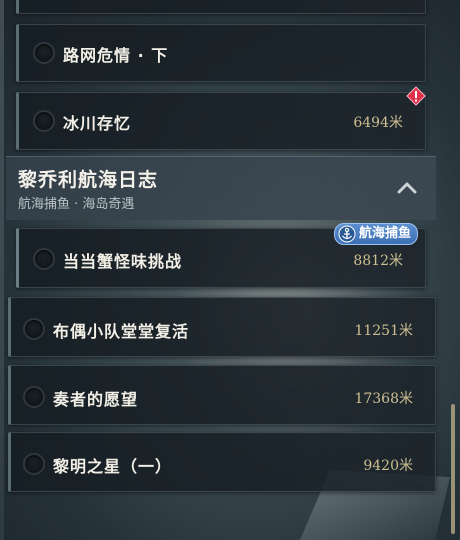  Describe the element at coordinates (453, 469) in the screenshot. I see `scrollbar` at that location.